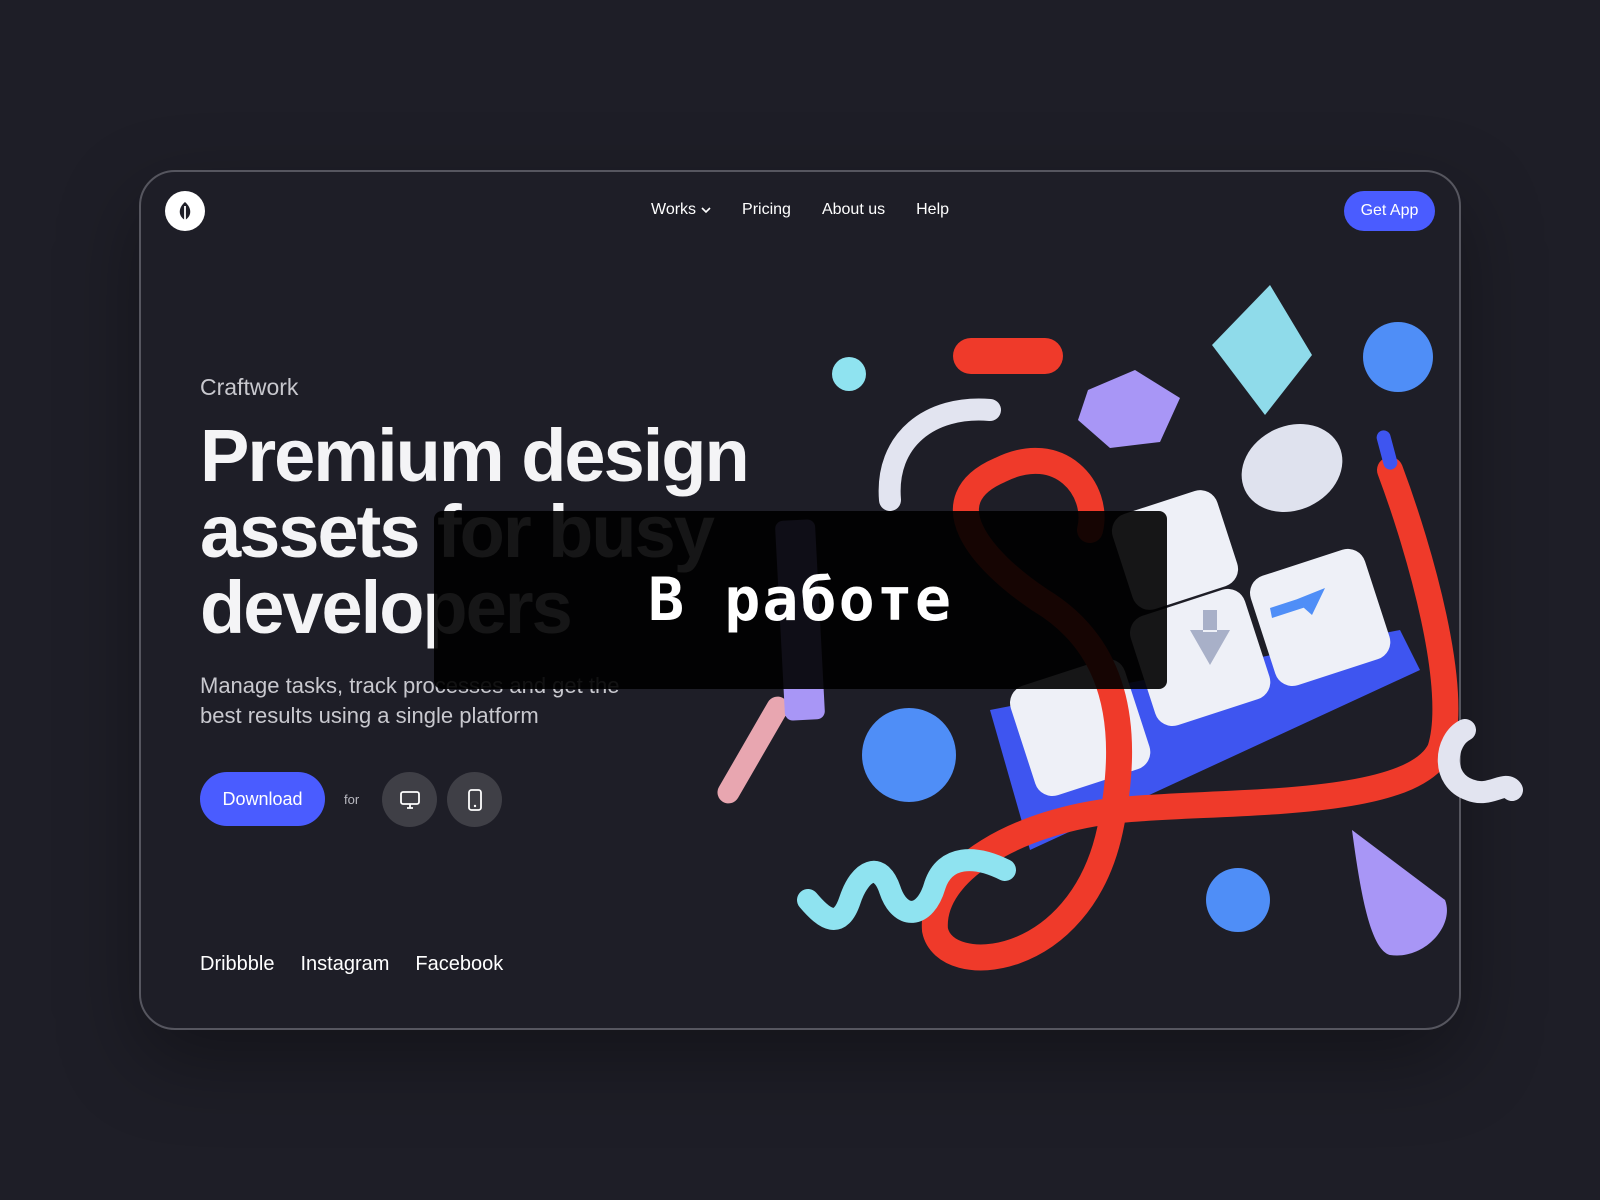 This screenshot has width=1600, height=1200. What do you see at coordinates (1292, 468) in the screenshot?
I see `glass-puck-shape` at bounding box center [1292, 468].